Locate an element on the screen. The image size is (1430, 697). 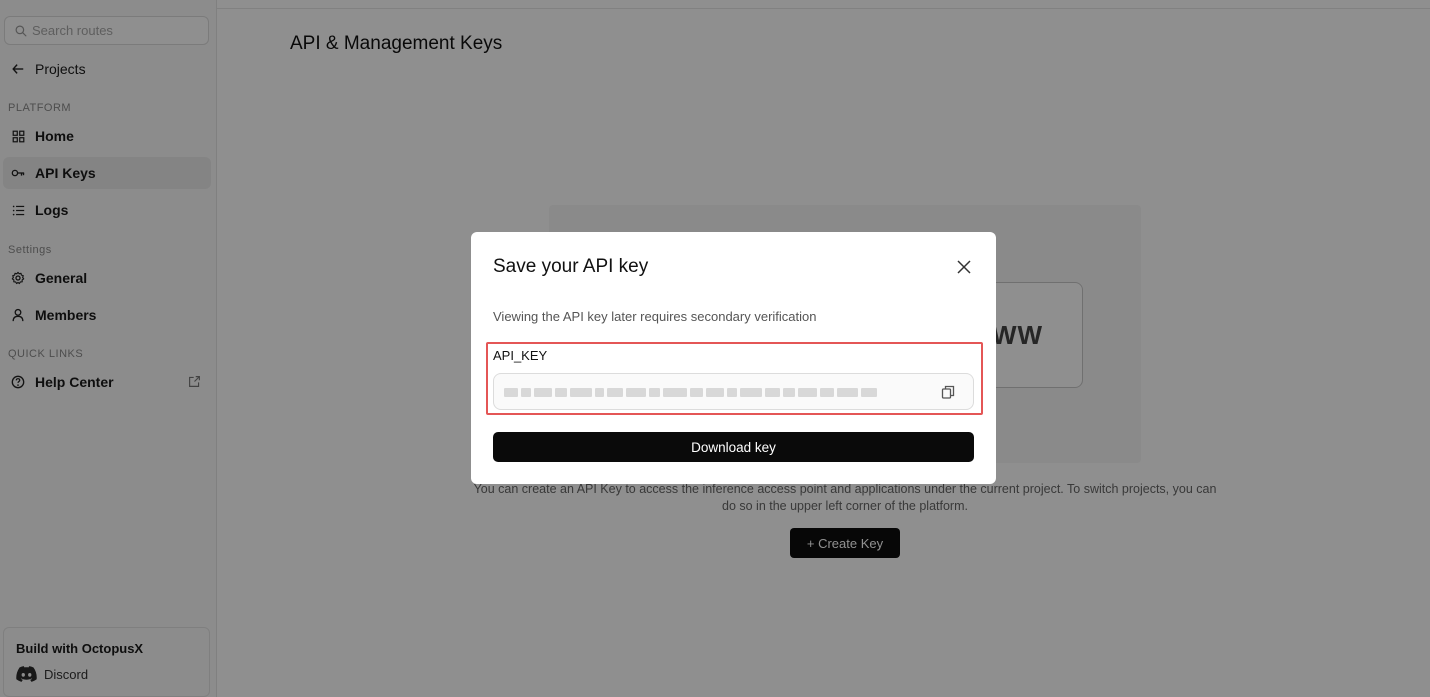
api-key-label: API_KEY is located at coordinates (520, 355).